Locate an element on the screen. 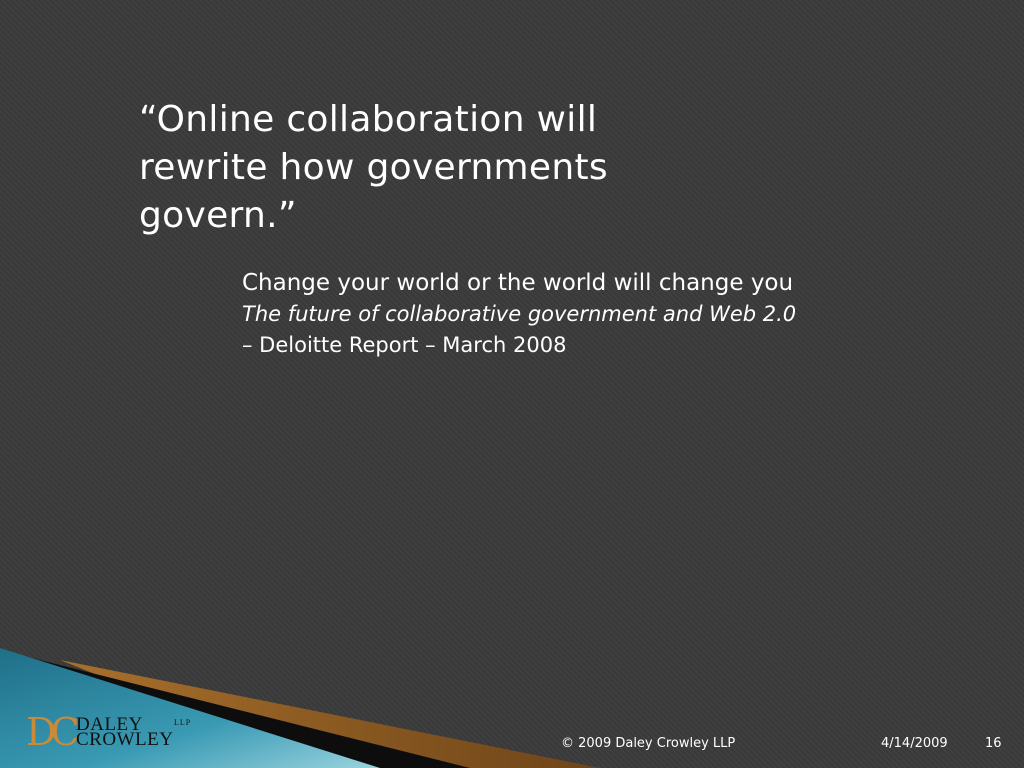 The width and height of the screenshot is (1024, 768). footer-copyright: © 2009 Daley Crowley LLP is located at coordinates (648, 743).